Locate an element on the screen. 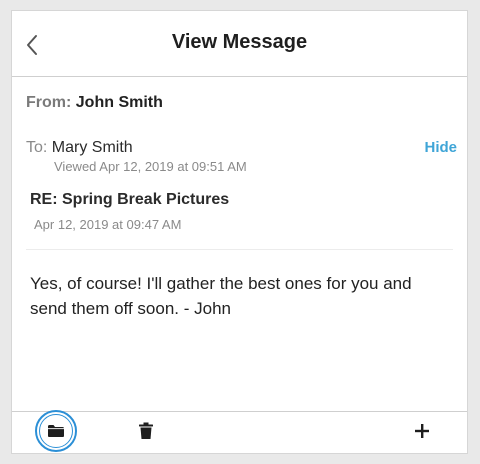 This screenshot has height=464, width=480. folder-button-ring is located at coordinates (56, 431).